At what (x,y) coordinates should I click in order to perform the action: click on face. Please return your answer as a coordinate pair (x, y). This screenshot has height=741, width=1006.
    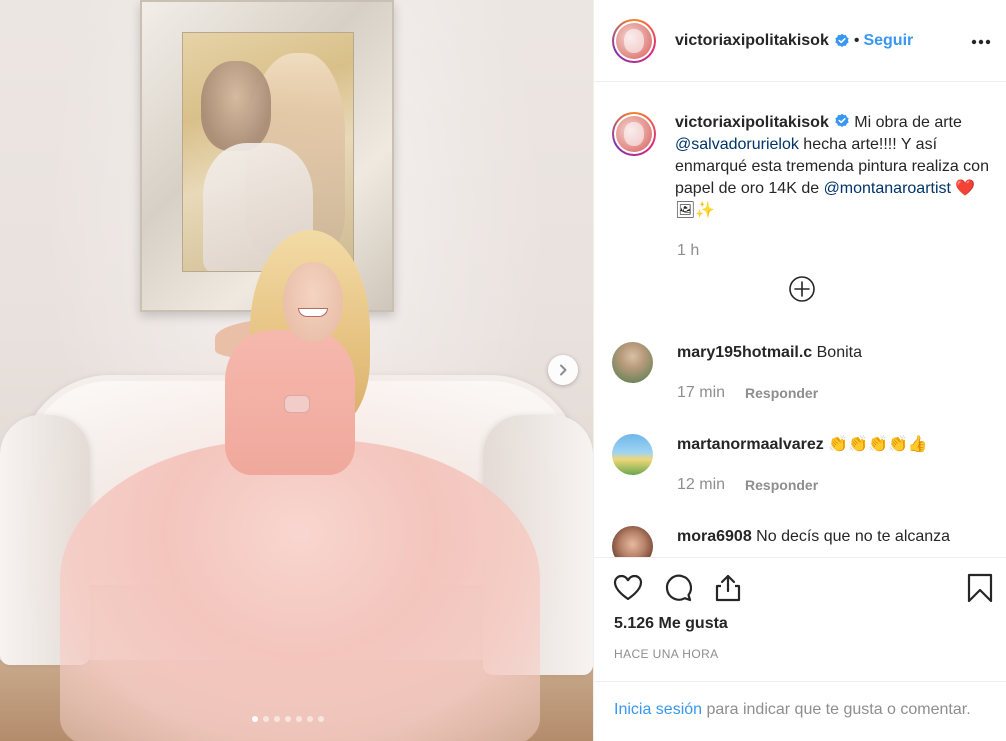
    Looking at the image, I should click on (313, 302).